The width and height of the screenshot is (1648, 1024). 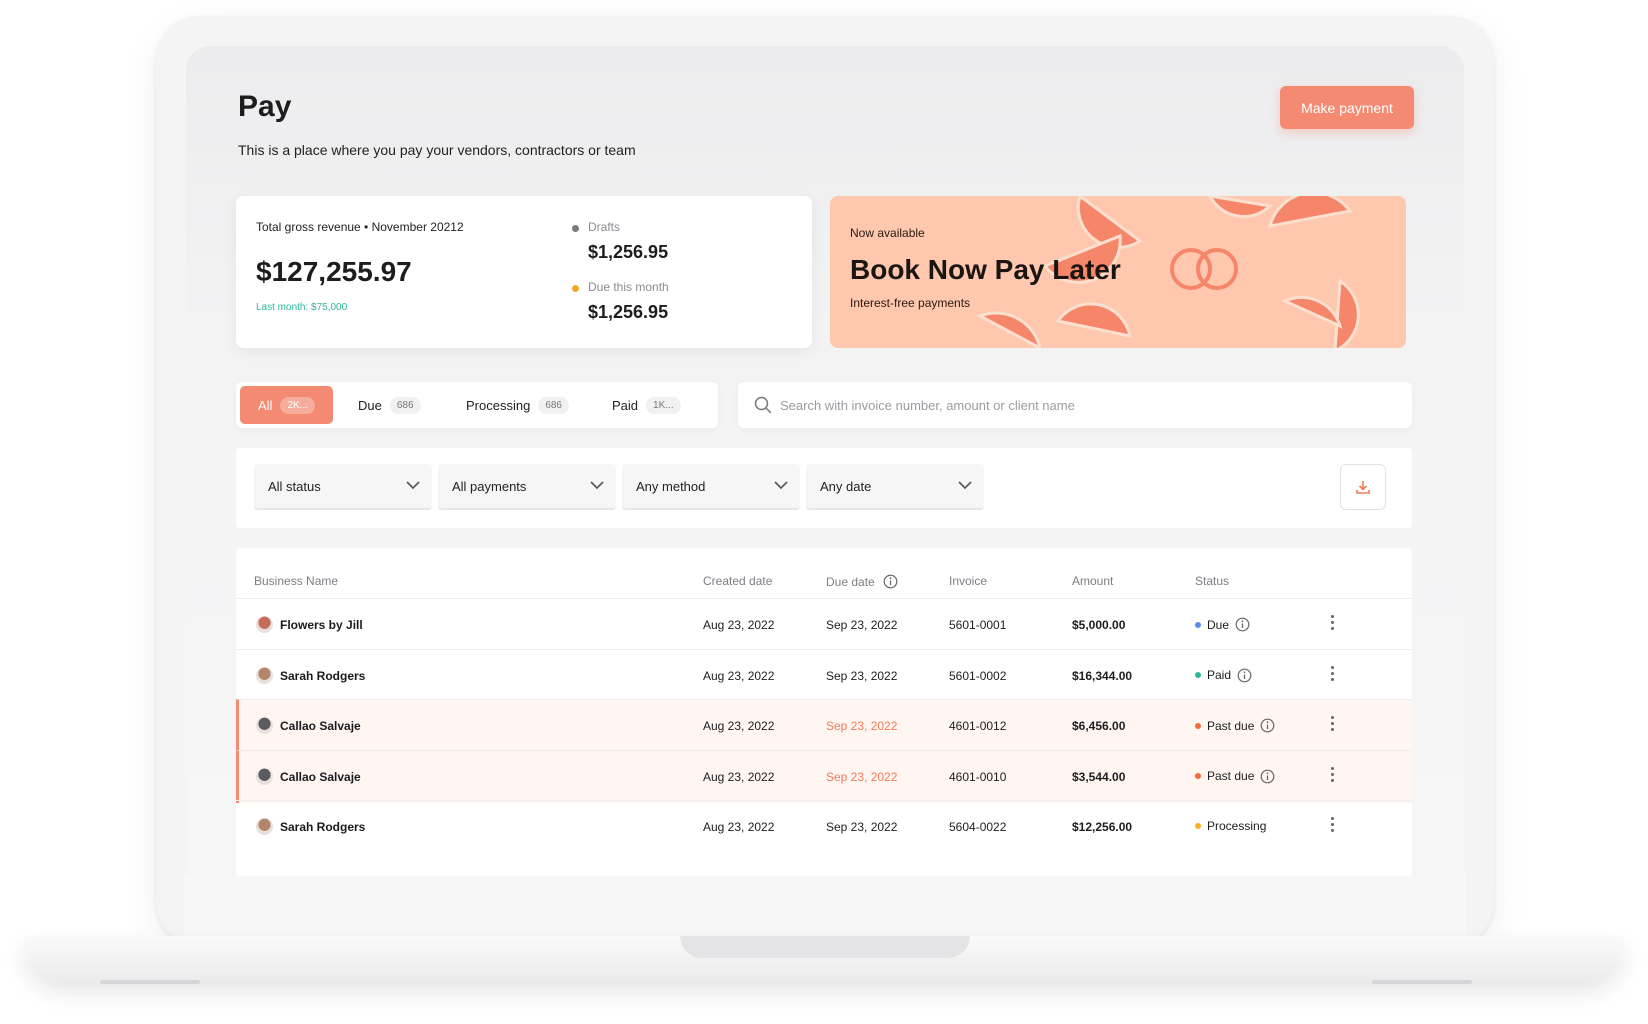 I want to click on tab-processing-count: 686, so click(x=553, y=405).